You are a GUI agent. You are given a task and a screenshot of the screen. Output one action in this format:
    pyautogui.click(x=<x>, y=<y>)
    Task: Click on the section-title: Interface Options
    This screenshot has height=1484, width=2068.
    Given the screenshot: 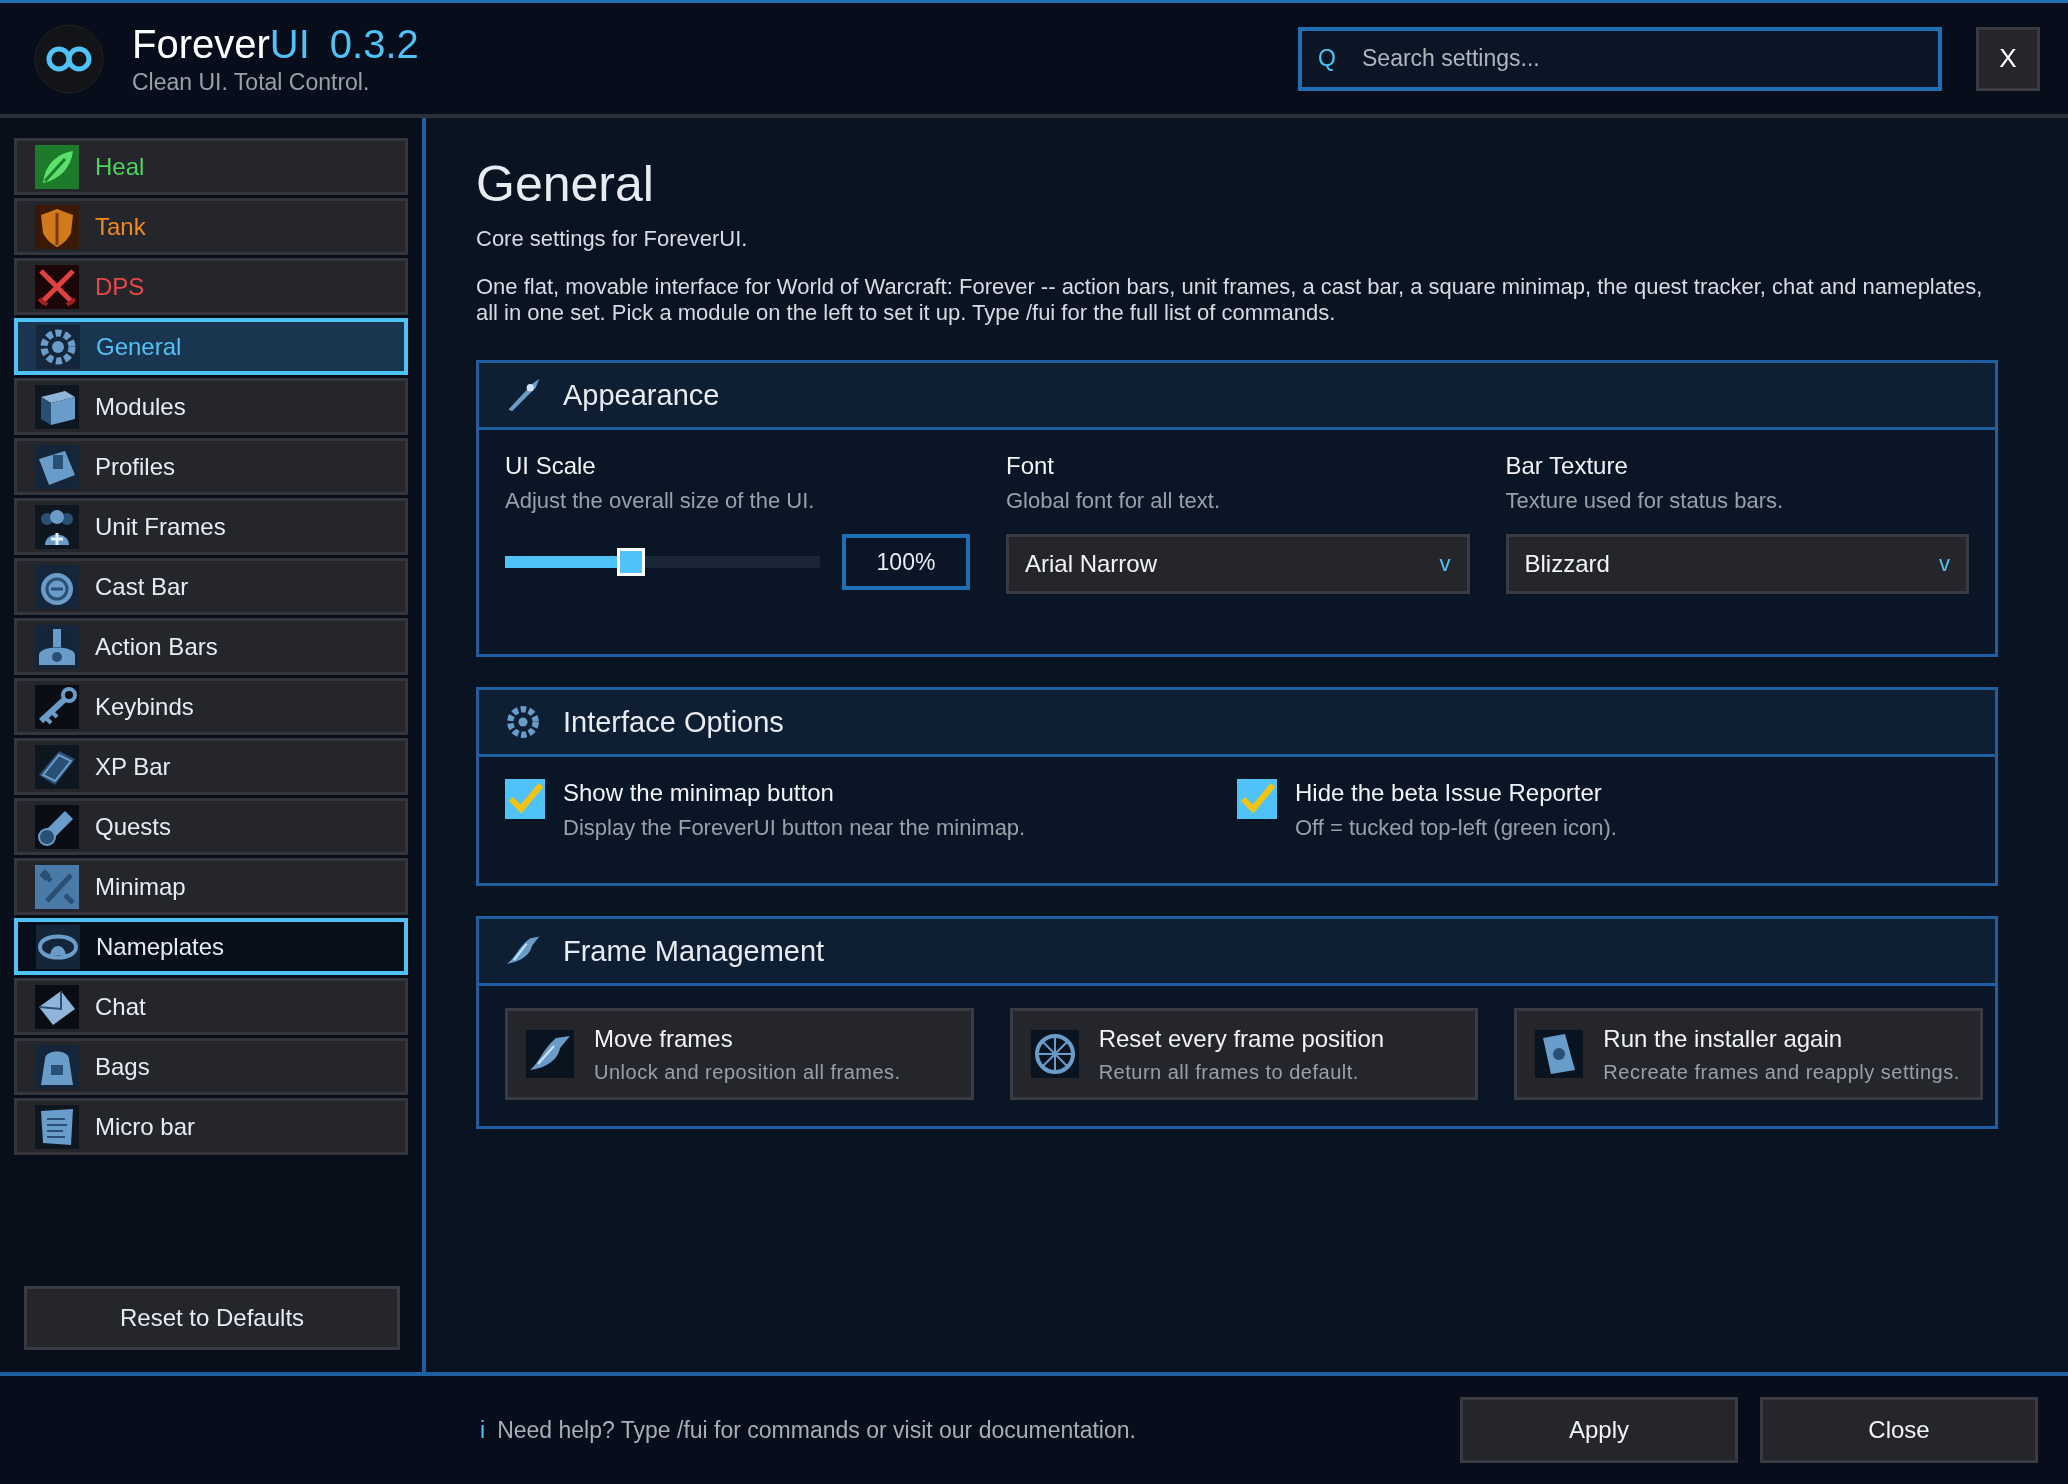 What is the action you would take?
    pyautogui.click(x=673, y=722)
    